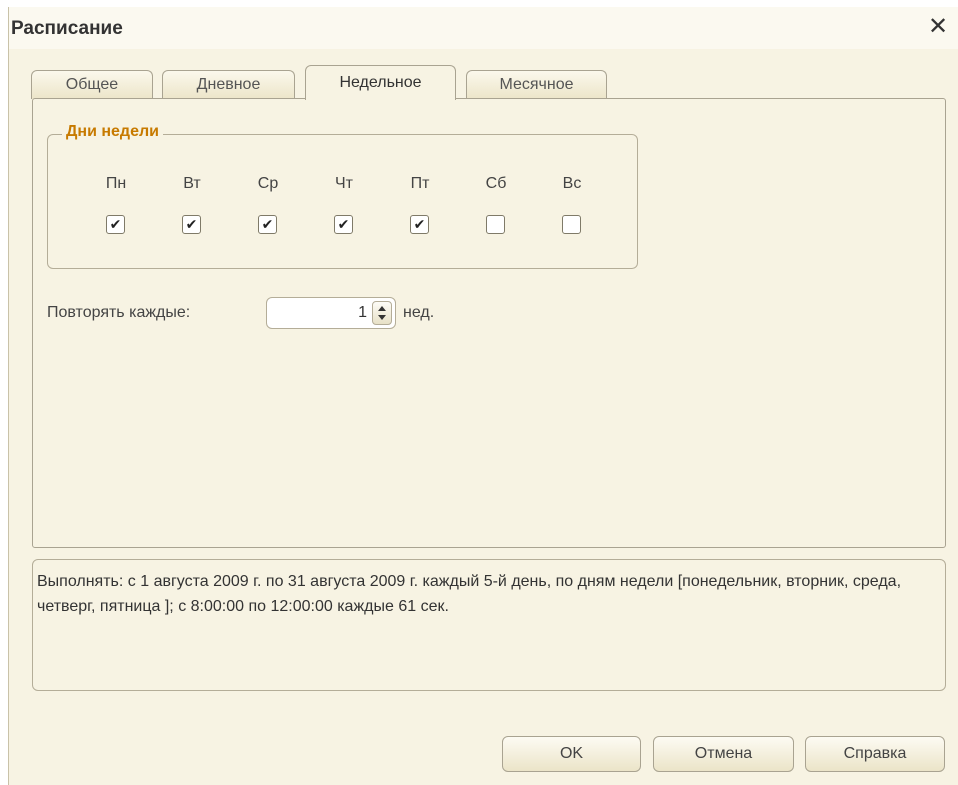  Describe the element at coordinates (875, 754) in the screenshot. I see `help-button: Справка` at that location.